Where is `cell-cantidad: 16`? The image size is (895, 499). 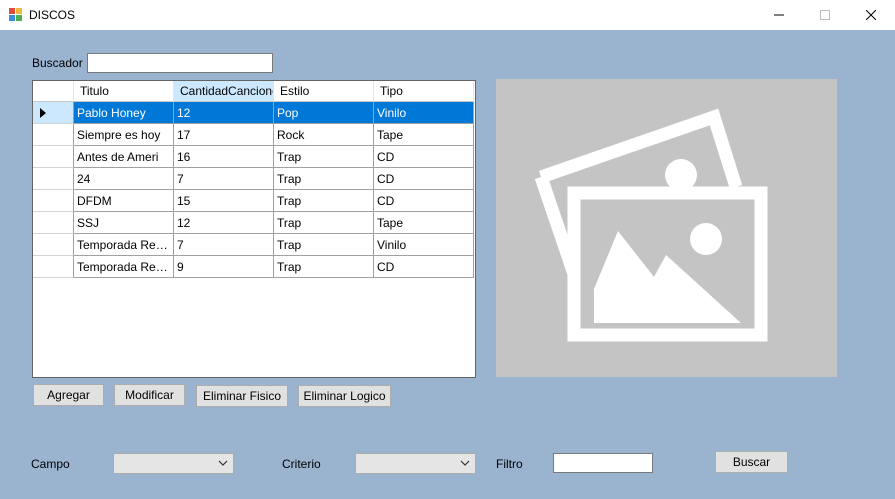 cell-cantidad: 16 is located at coordinates (224, 157).